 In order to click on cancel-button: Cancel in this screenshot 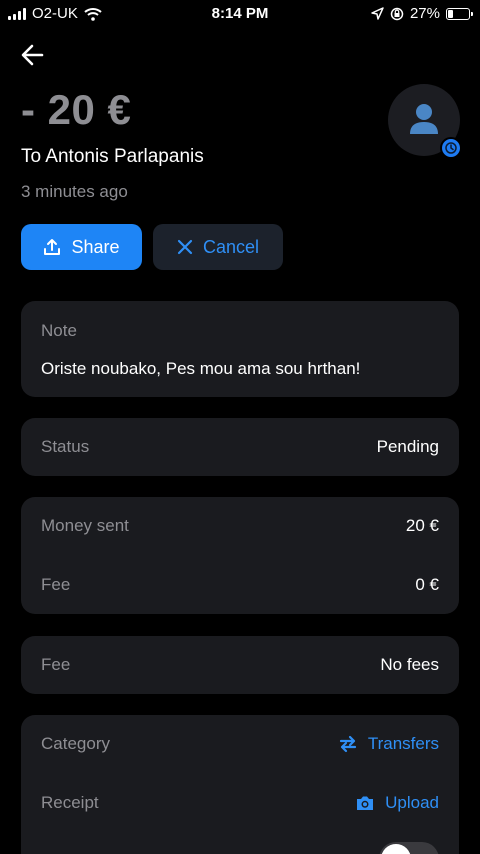, I will do `click(218, 247)`.